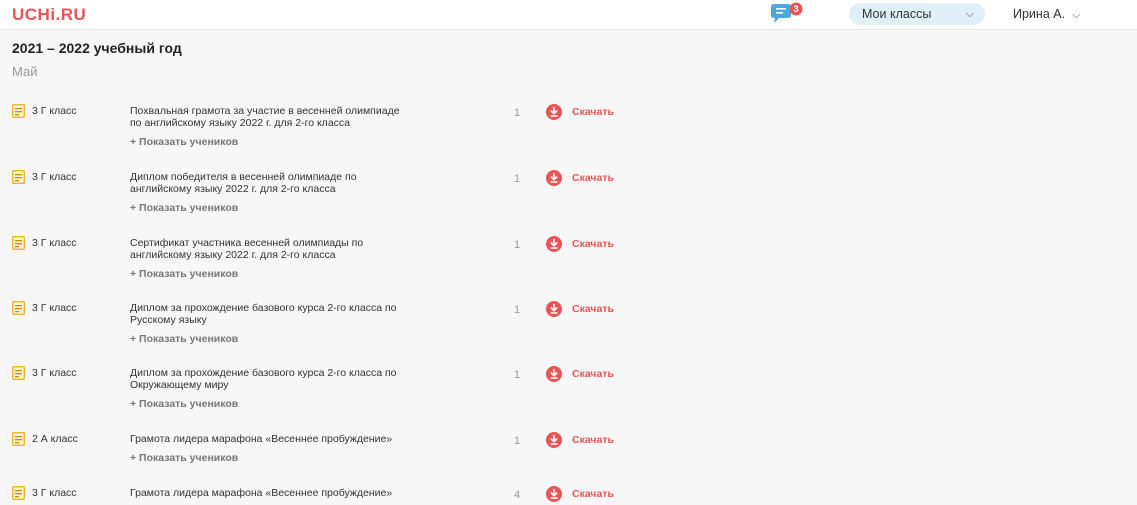 This screenshot has height=505, width=1137. What do you see at coordinates (795, 9) in the screenshot?
I see `notification-count: 3` at bounding box center [795, 9].